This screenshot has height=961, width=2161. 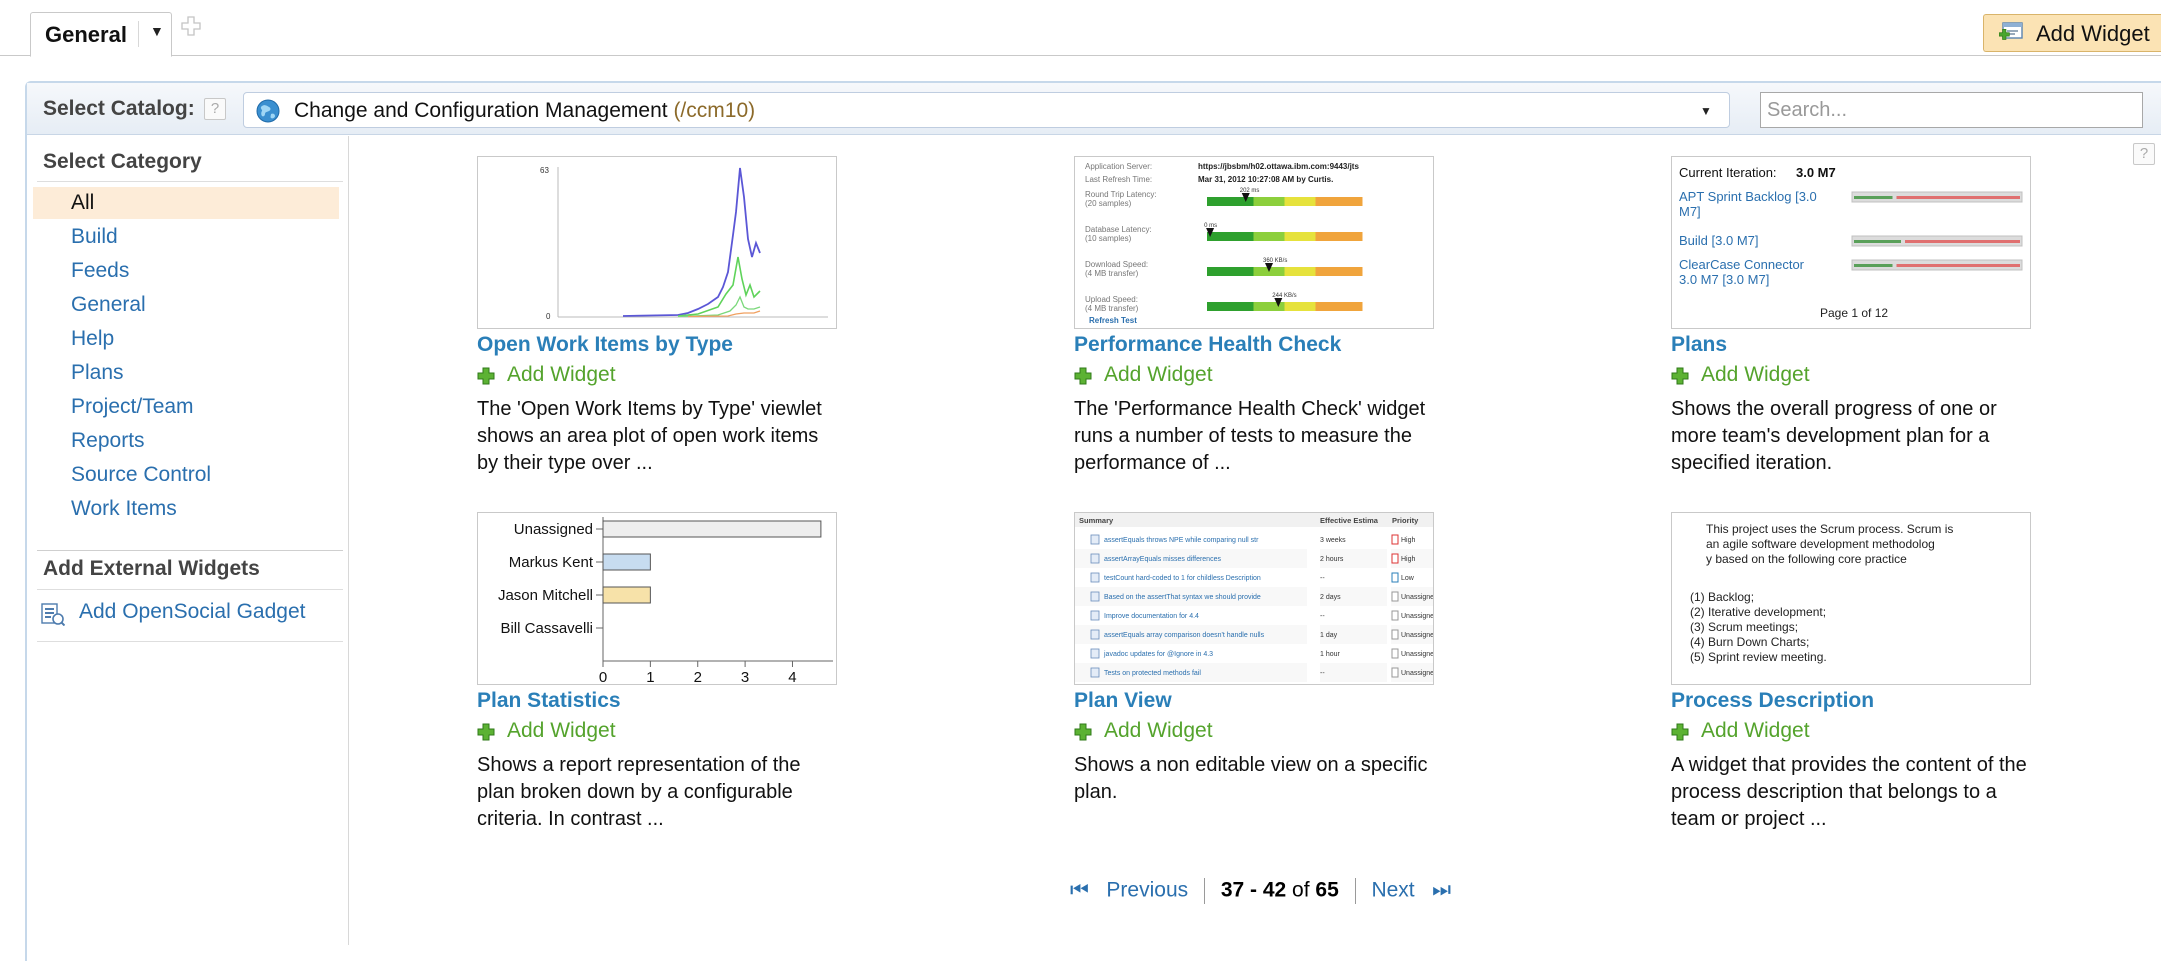 I want to click on plan-item-name: APT Sprint Backlog [3.0 M7], so click(x=1748, y=204).